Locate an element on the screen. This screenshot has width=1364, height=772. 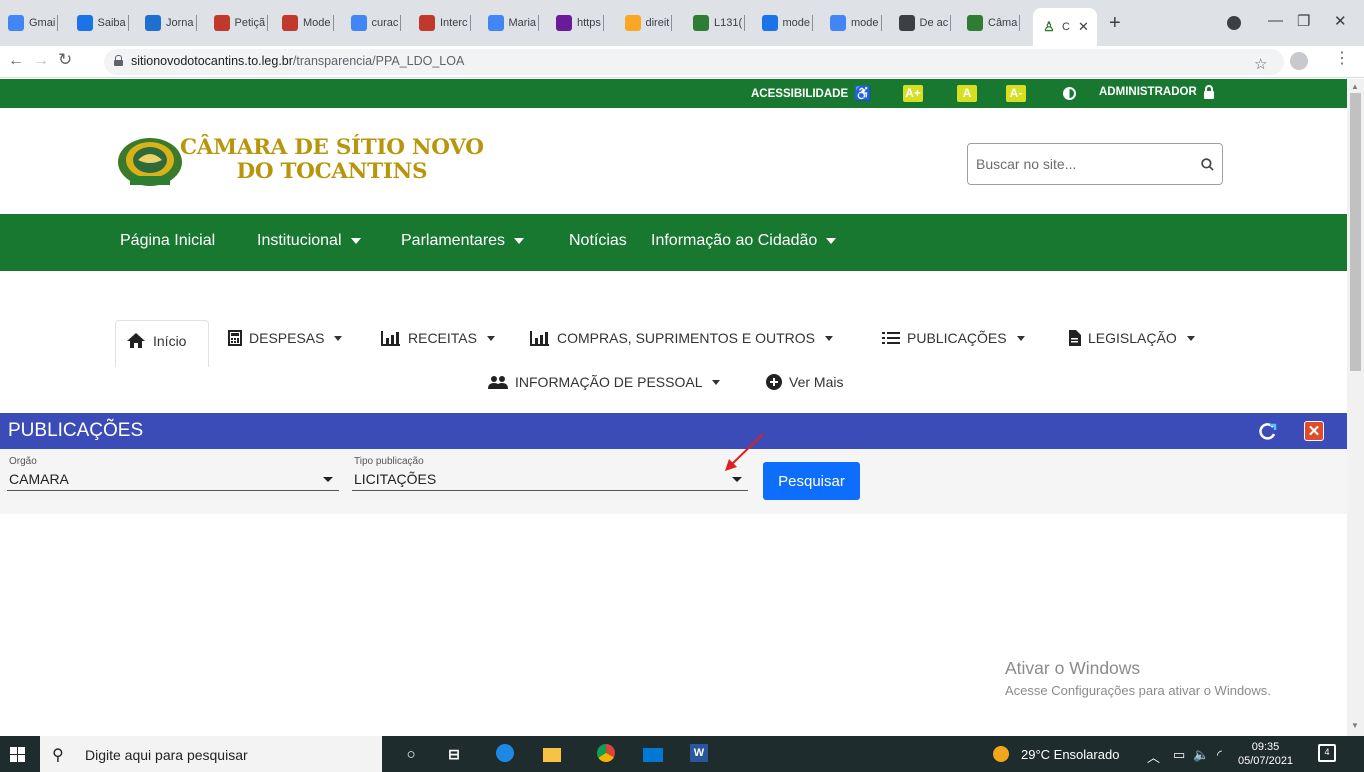
browser-tab: Câma is located at coordinates (994, 23).